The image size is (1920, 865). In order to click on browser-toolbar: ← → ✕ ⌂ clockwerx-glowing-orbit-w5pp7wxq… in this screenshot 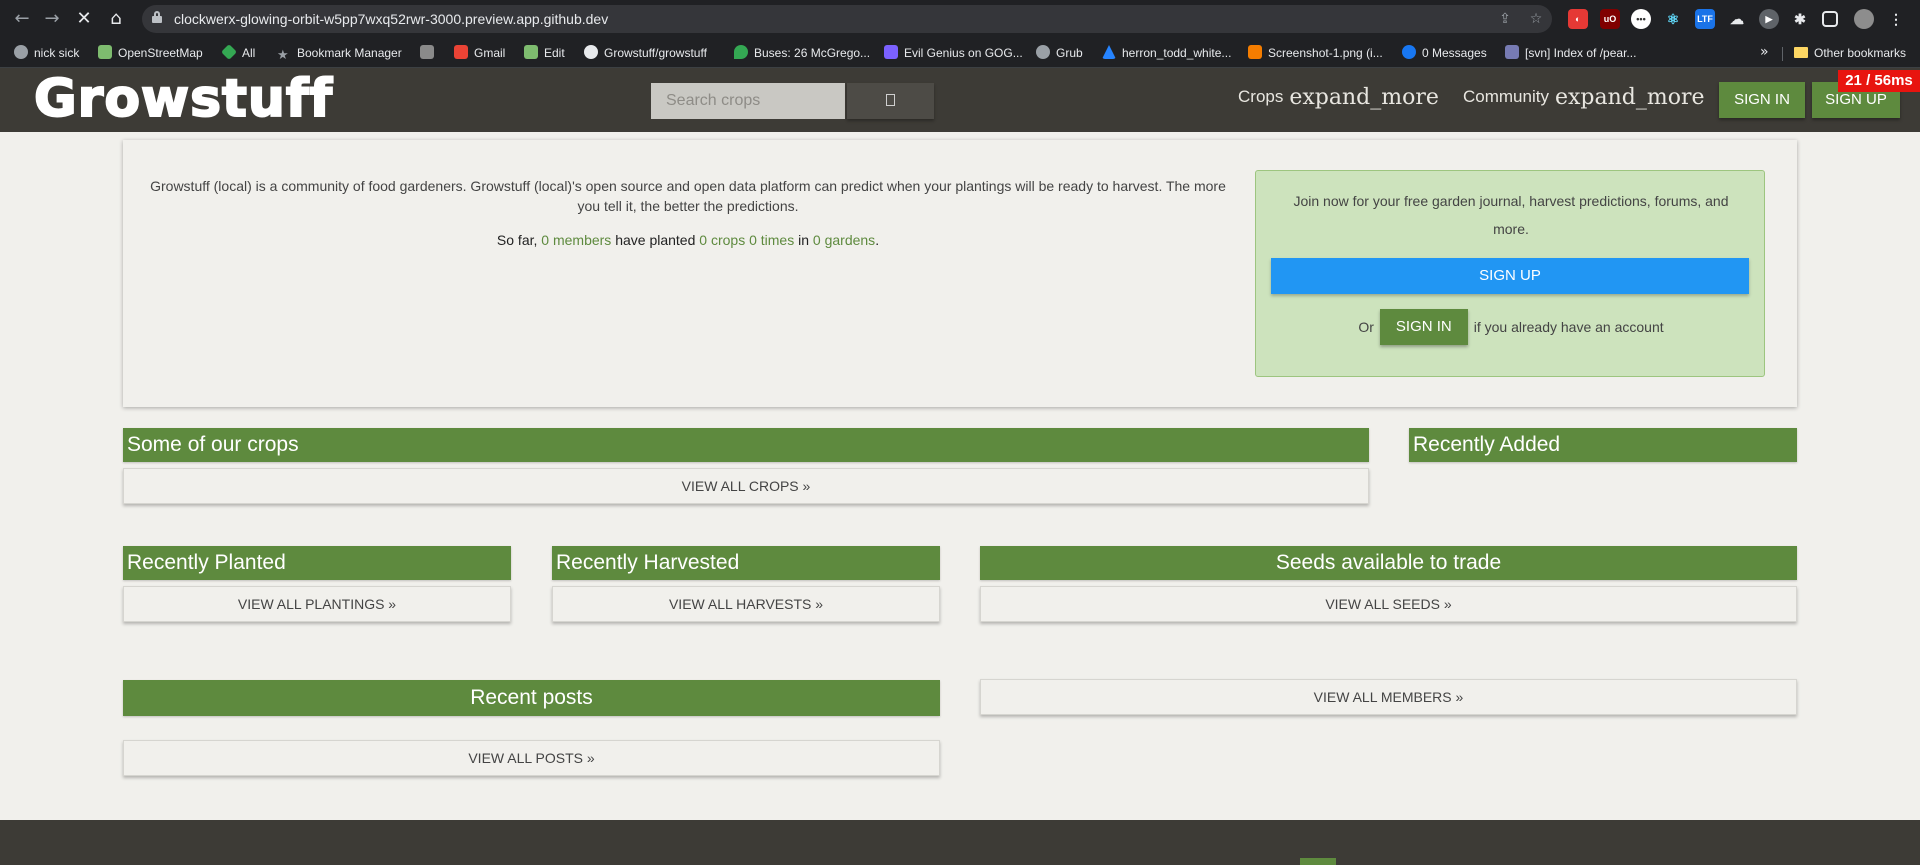, I will do `click(960, 19)`.